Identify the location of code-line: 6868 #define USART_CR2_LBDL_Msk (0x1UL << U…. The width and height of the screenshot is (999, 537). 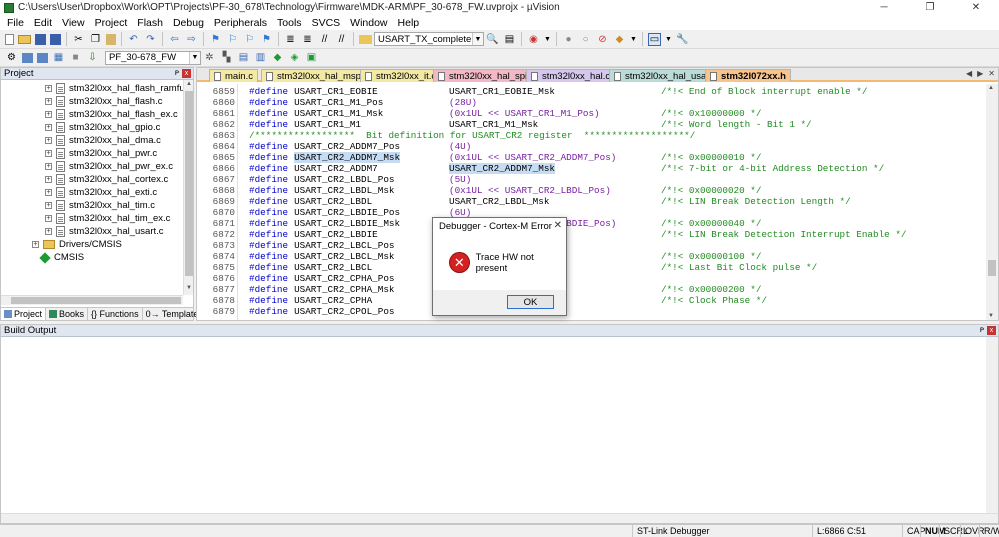
(591, 190).